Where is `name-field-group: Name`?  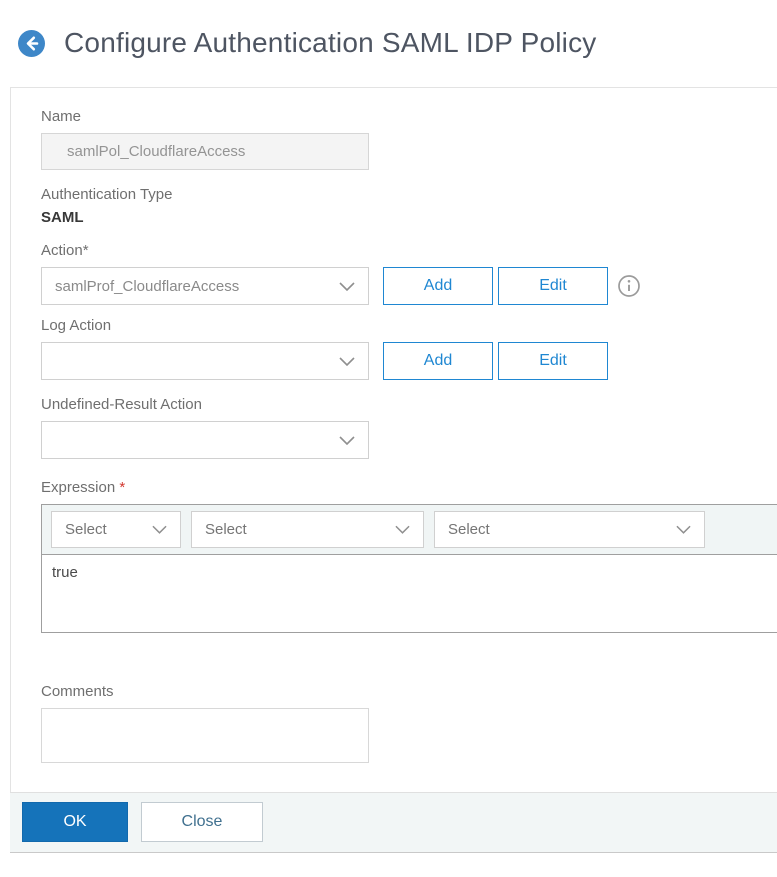 name-field-group: Name is located at coordinates (409, 139).